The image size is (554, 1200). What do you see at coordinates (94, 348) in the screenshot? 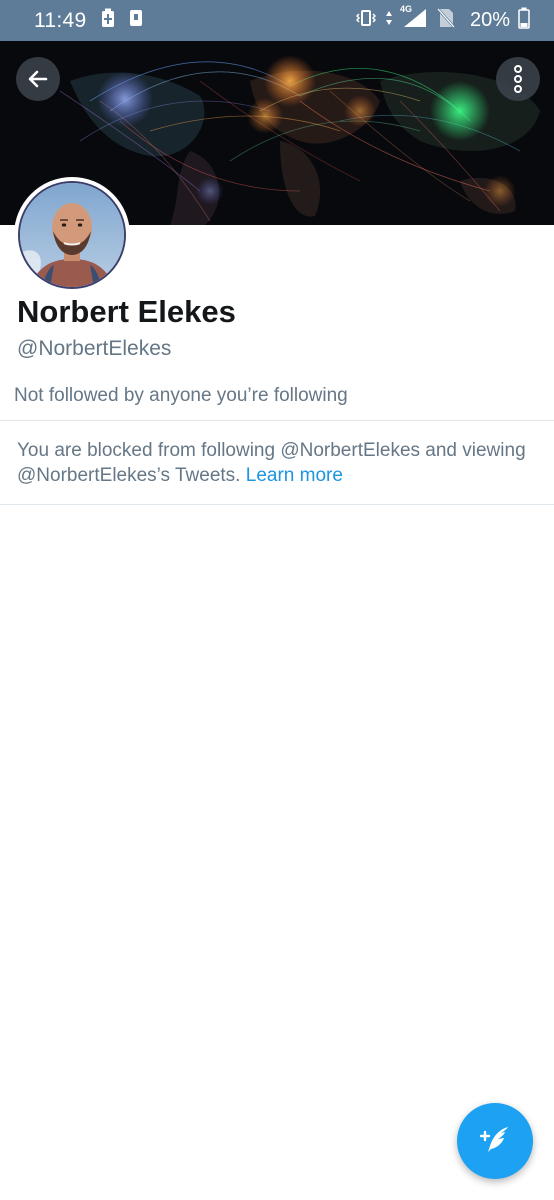
I see `profile-handle: @NorbertElekes` at bounding box center [94, 348].